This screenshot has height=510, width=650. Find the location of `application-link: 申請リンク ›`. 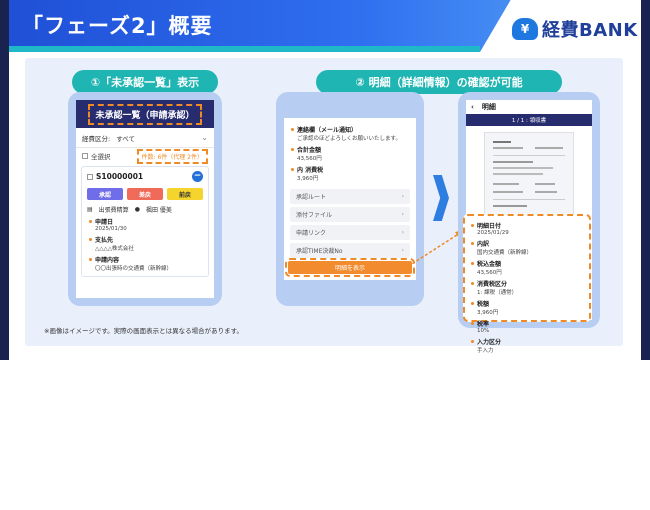

application-link: 申請リンク › is located at coordinates (350, 232).